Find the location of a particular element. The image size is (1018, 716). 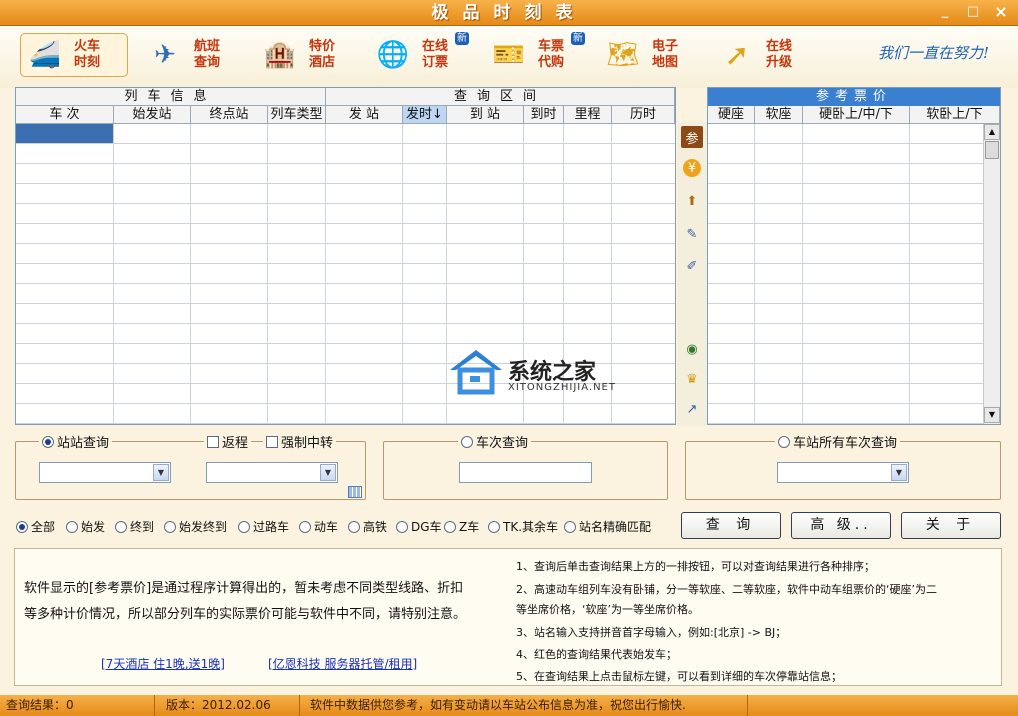

filter-all: 全部 is located at coordinates (35, 526).